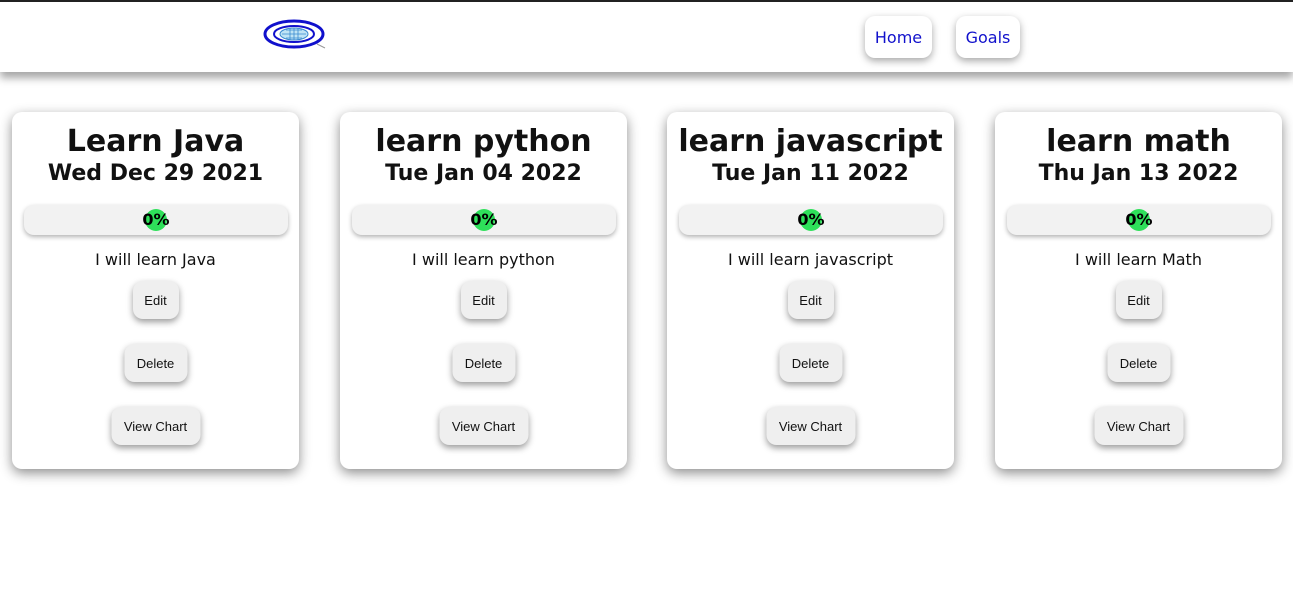  I want to click on goal-title: Learn Java, so click(155, 141).